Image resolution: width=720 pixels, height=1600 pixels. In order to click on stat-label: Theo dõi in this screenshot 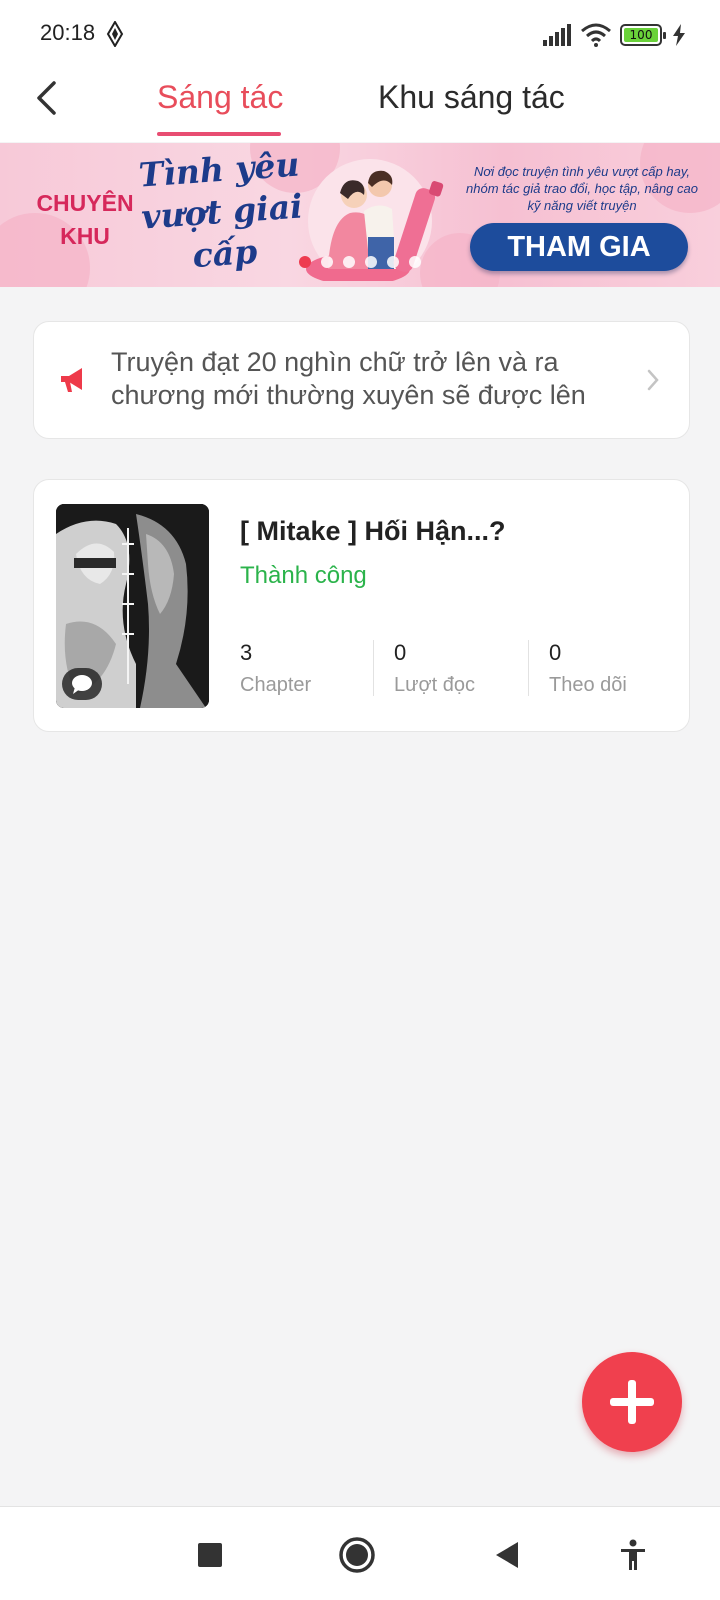, I will do `click(588, 685)`.